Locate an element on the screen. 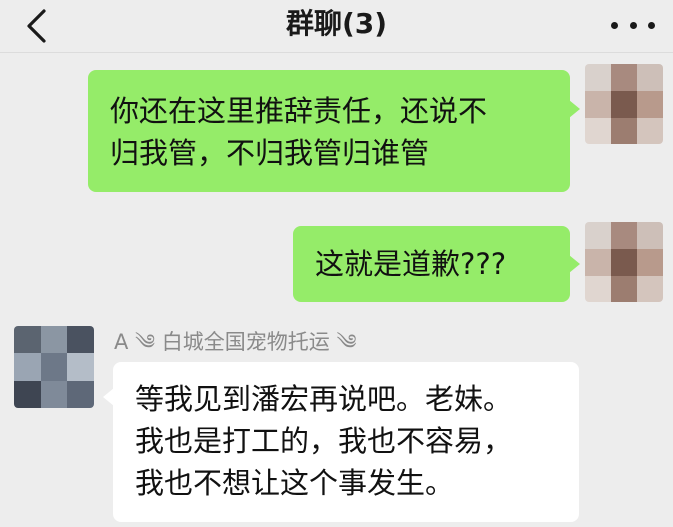 The height and width of the screenshot is (527, 673). sender-name: A ༄ 白城全国宠物托运 ༄ is located at coordinates (235, 342).